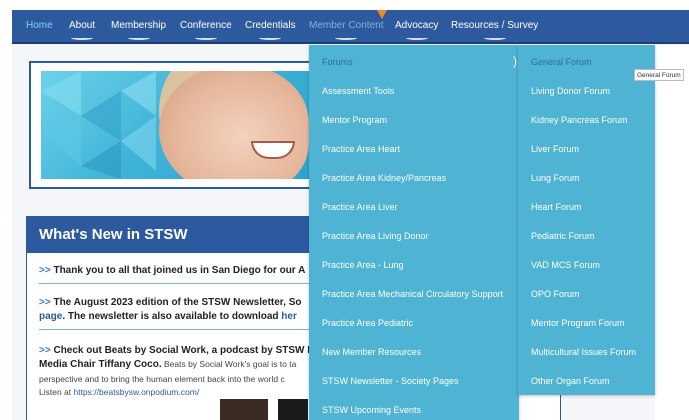 The image size is (689, 420). What do you see at coordinates (583, 352) in the screenshot?
I see `submenu-item-multicultural-issues-forum: Multicultural Issues Forum` at bounding box center [583, 352].